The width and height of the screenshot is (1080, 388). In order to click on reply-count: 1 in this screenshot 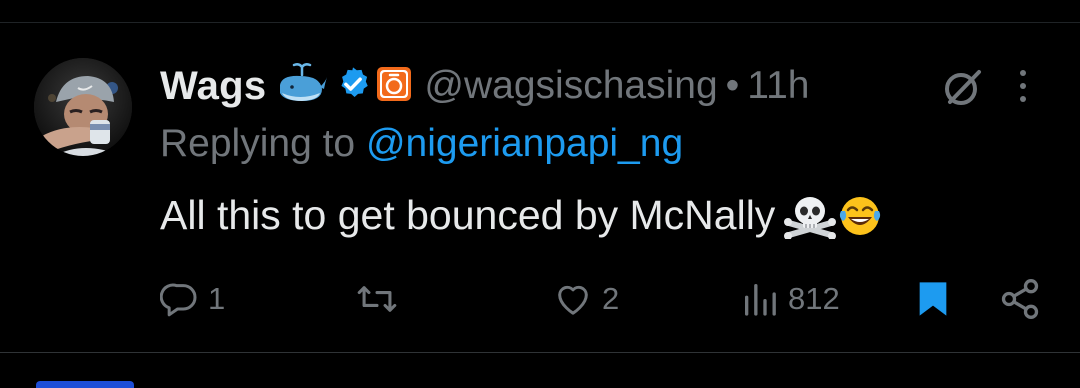, I will do `click(217, 298)`.